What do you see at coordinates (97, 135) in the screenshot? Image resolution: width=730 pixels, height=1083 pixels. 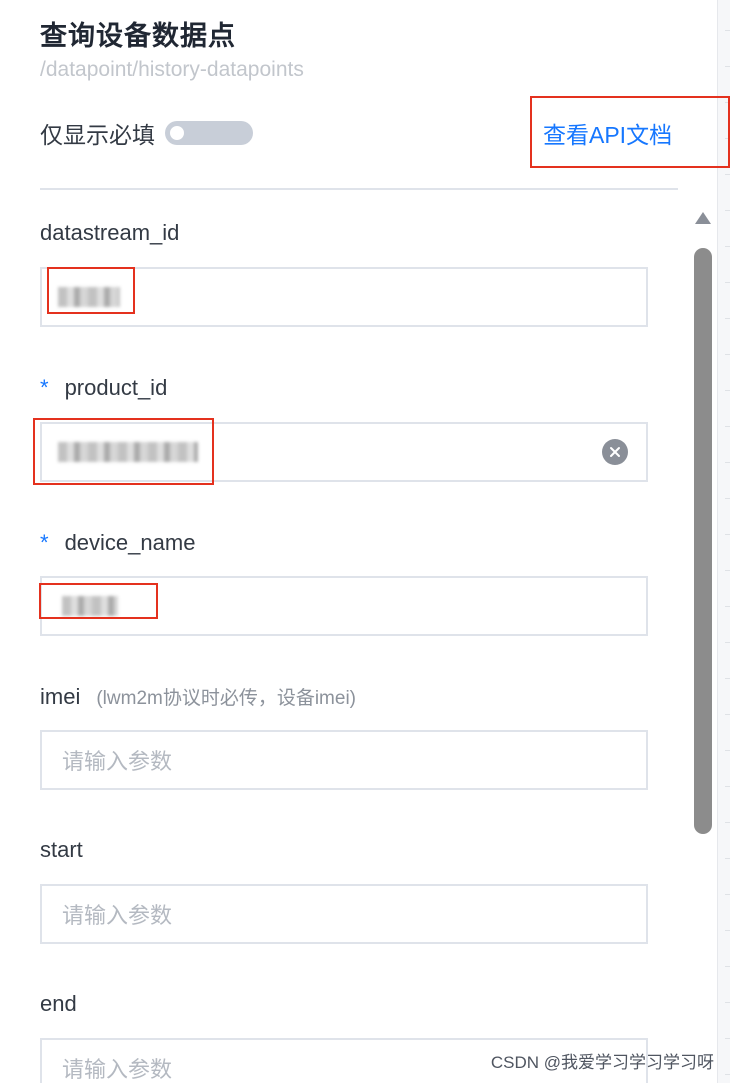 I see `required-only-label: 仅显示必填` at bounding box center [97, 135].